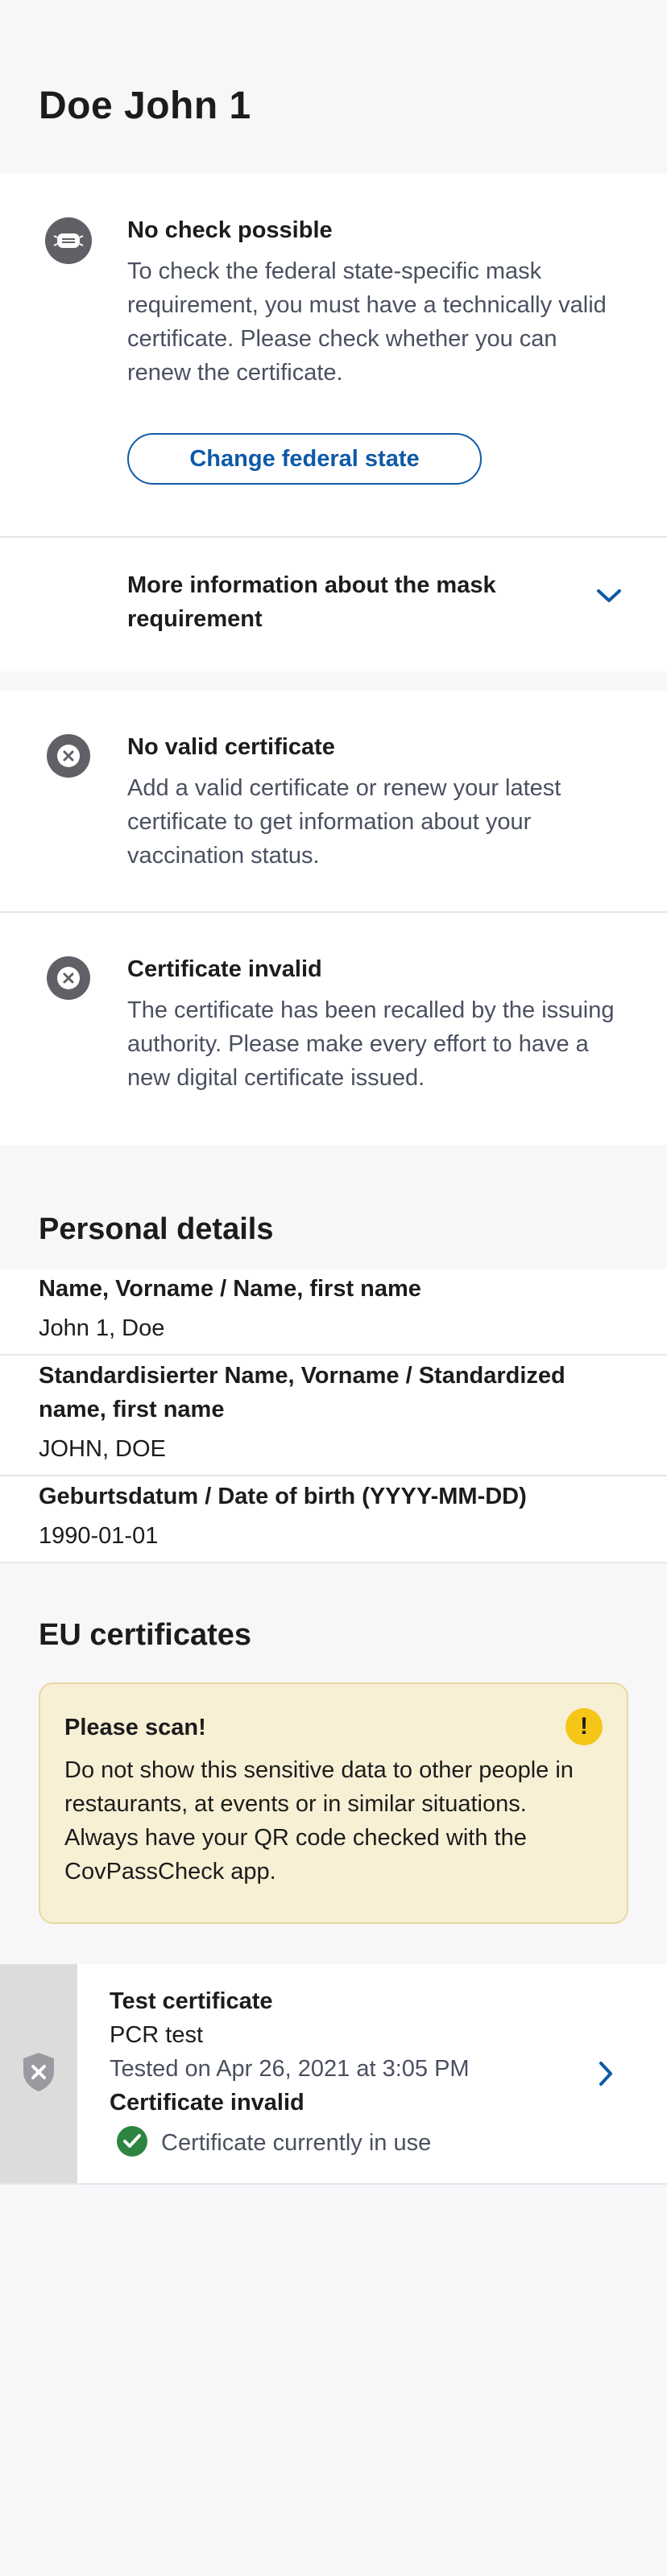  I want to click on invalid-status-title: Certificate invalid, so click(224, 969).